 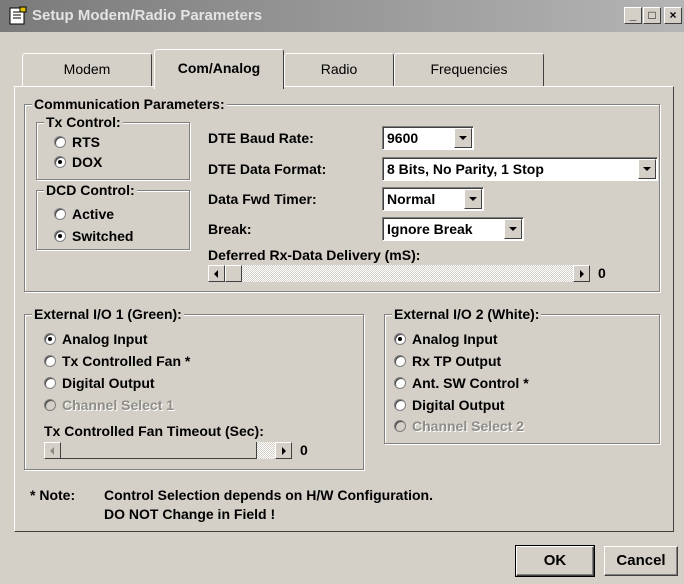 I want to click on maximize-button: □, so click(x=652, y=15).